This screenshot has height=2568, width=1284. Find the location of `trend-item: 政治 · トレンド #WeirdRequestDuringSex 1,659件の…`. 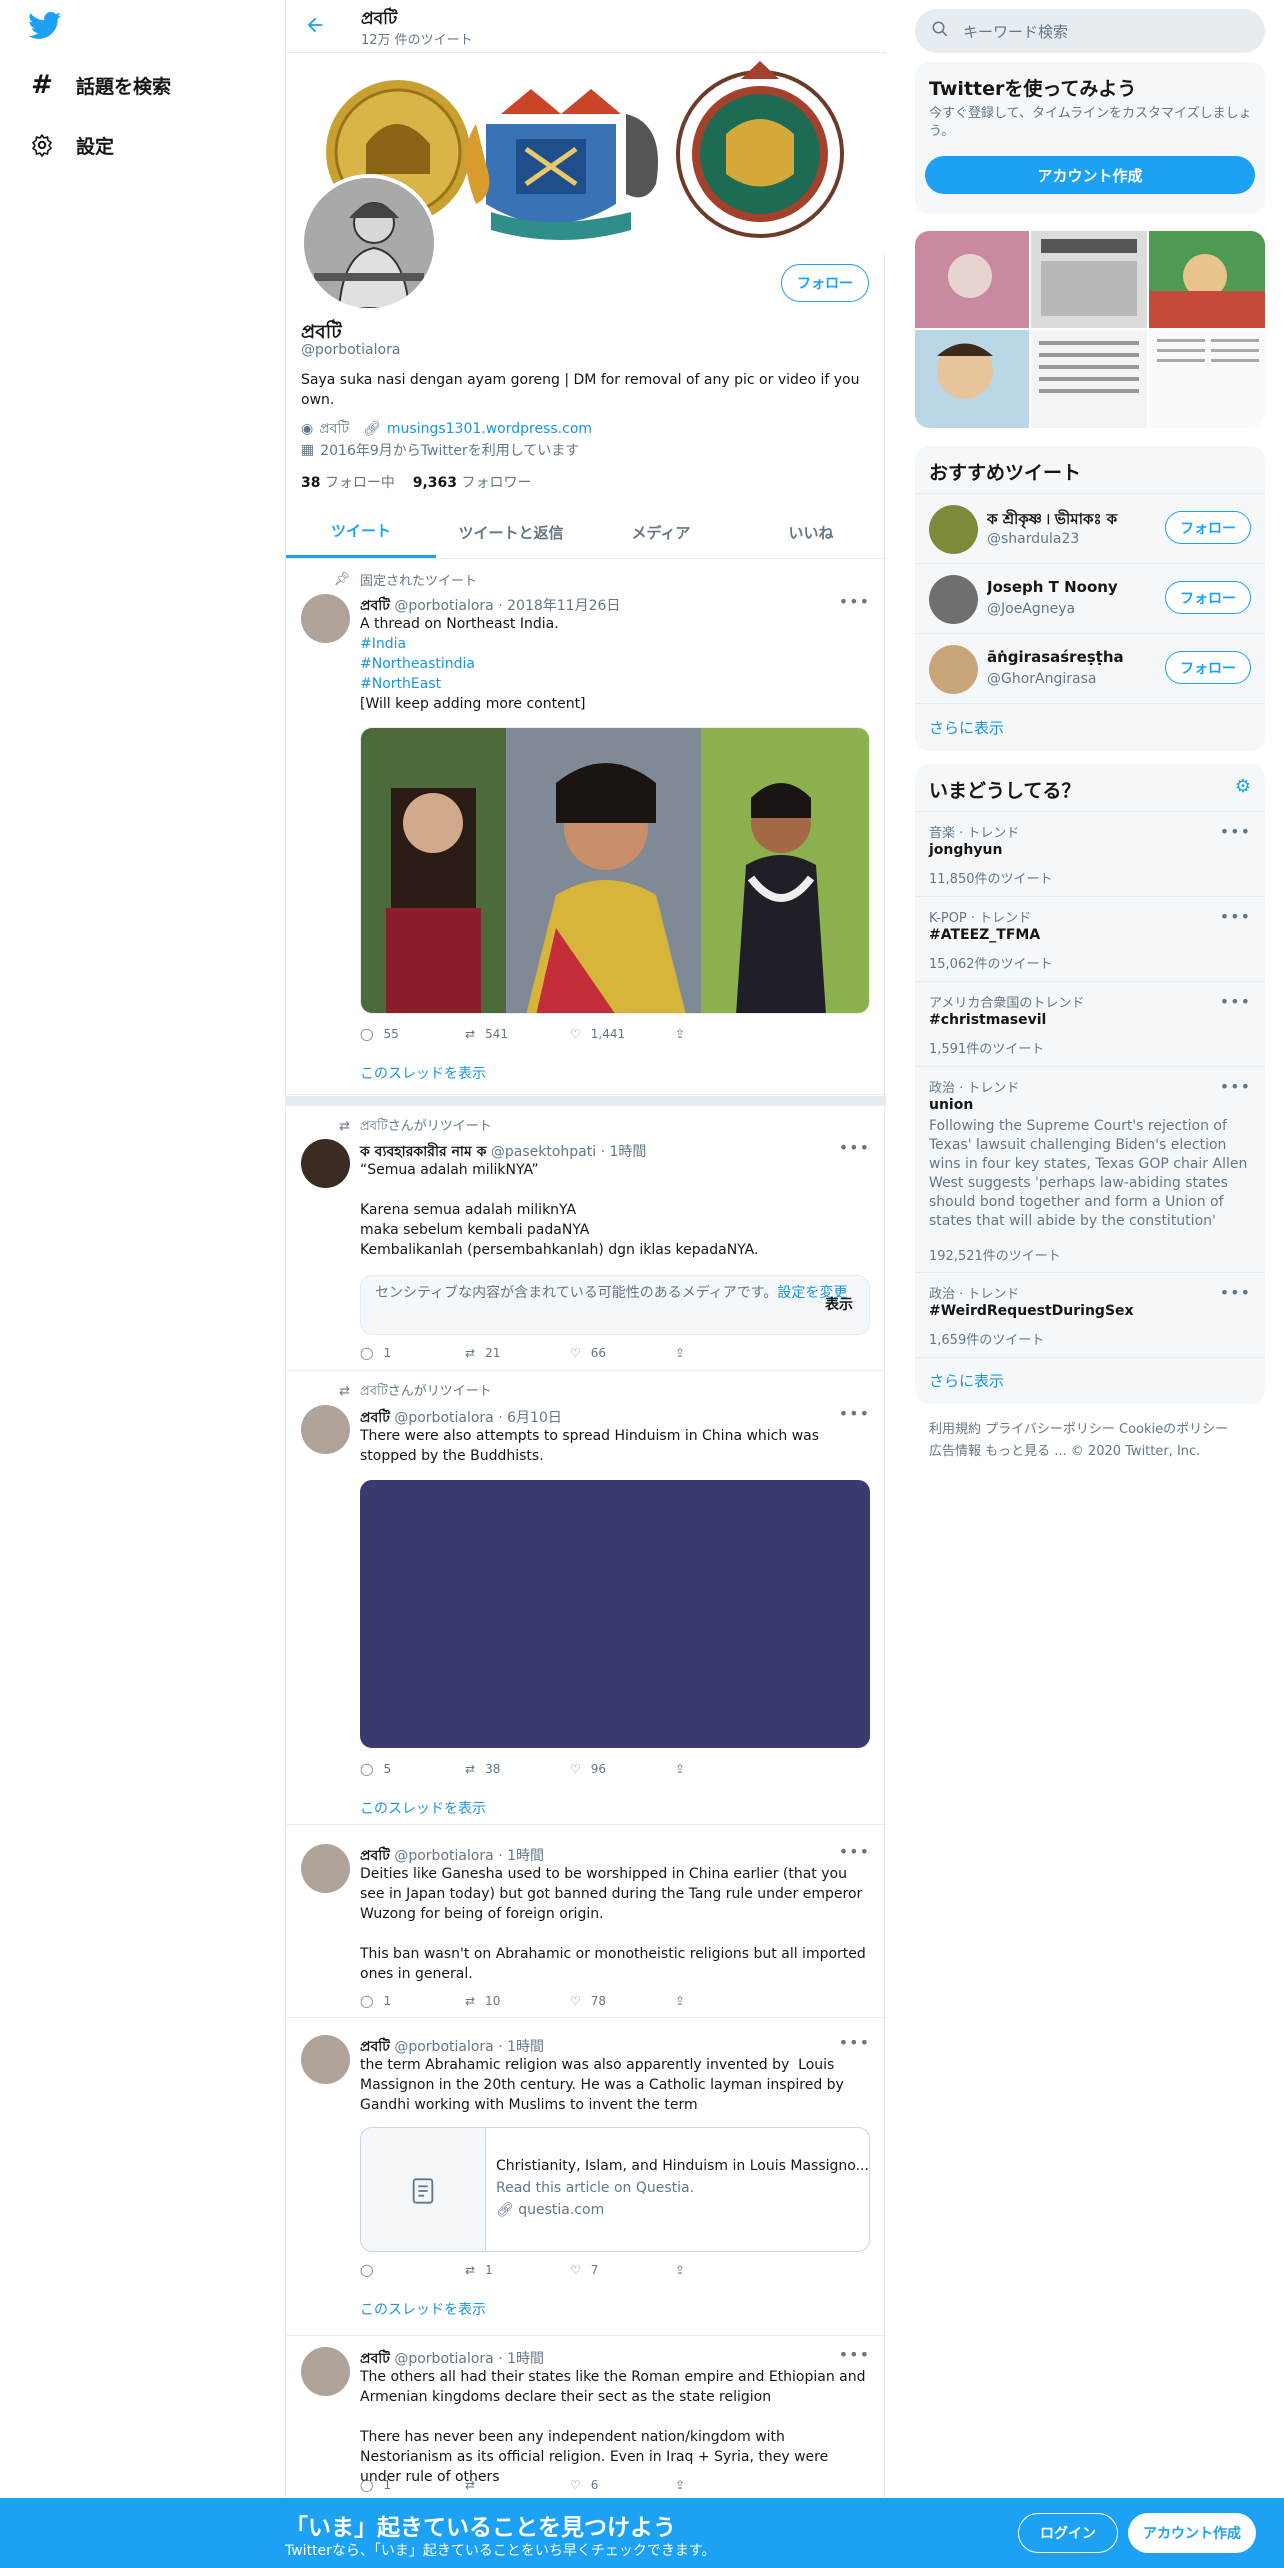

trend-item: 政治 · トレンド #WeirdRequestDuringSex 1,659件の… is located at coordinates (1090, 1314).